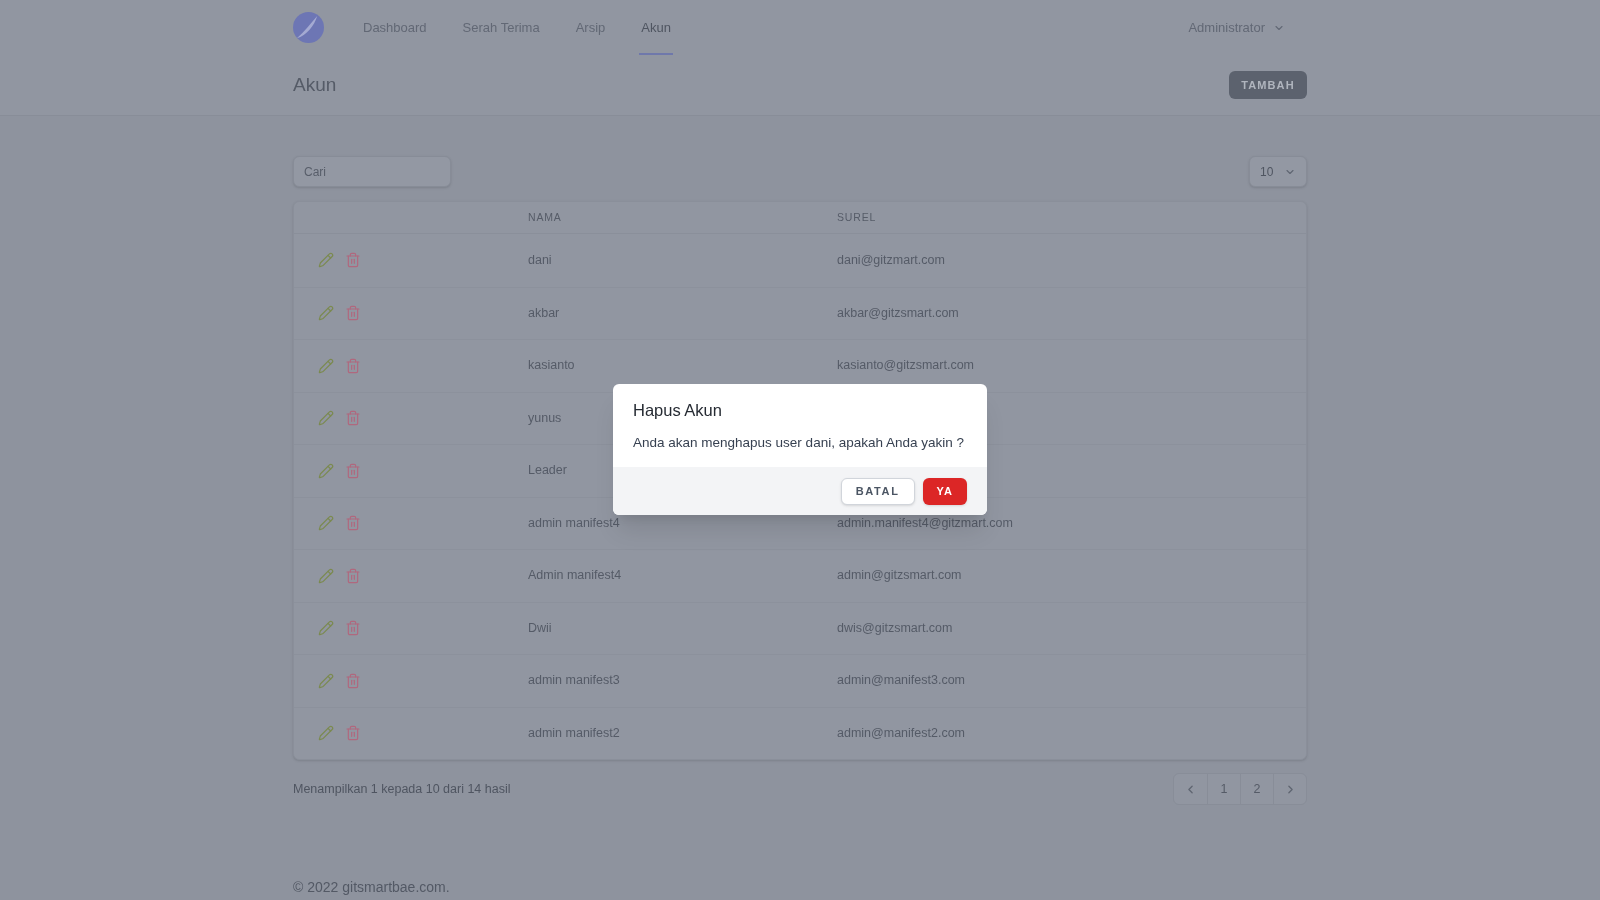 The height and width of the screenshot is (900, 1600). I want to click on table-cell-text: admin manifest4, so click(574, 523).